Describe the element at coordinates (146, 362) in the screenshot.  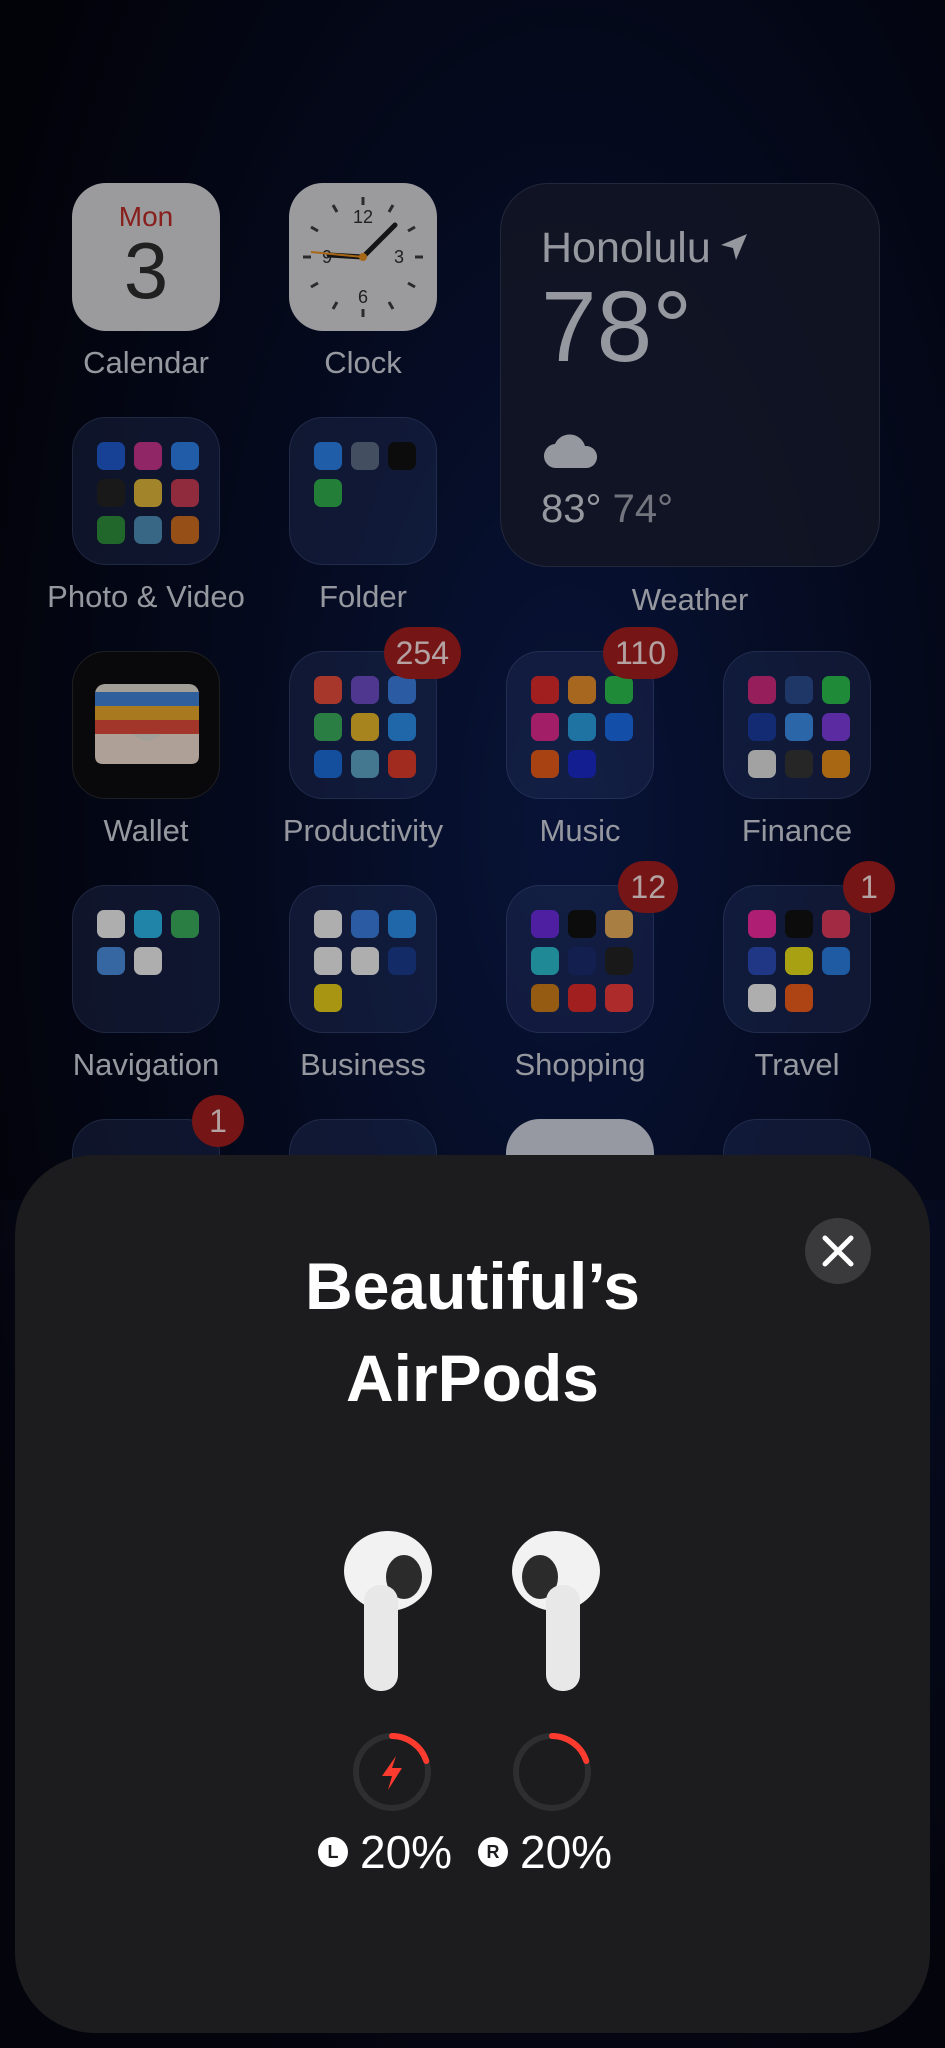
I see `calendar-label: Calendar` at that location.